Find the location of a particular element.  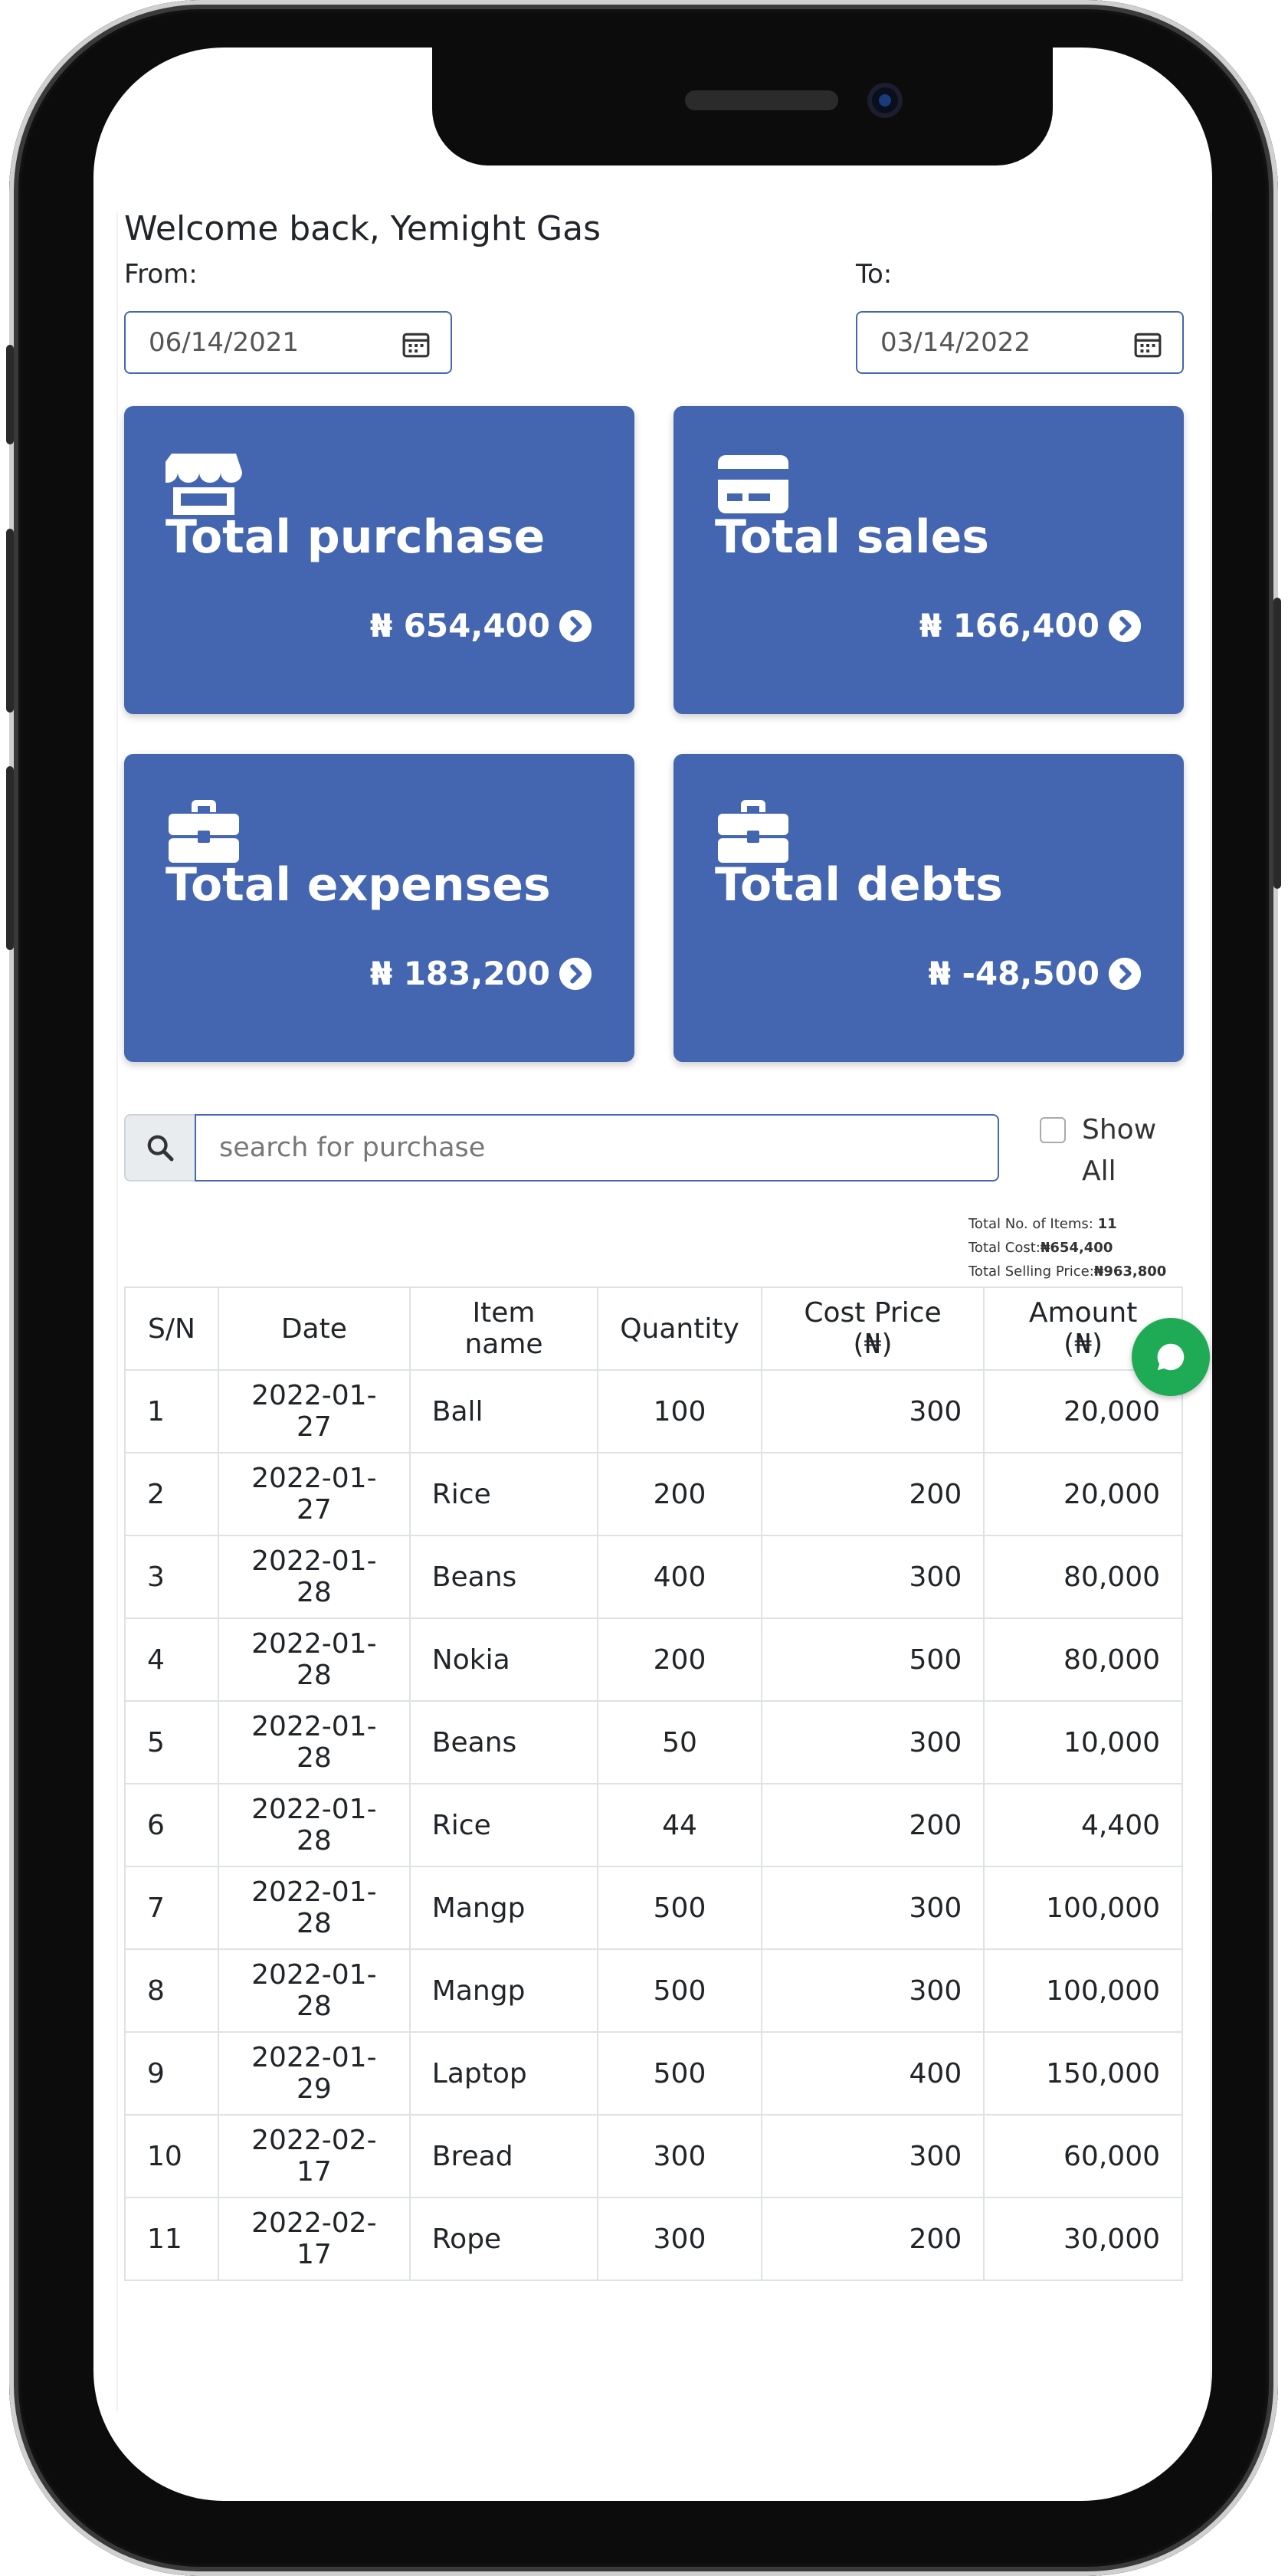

chat-icon is located at coordinates (1171, 1357).